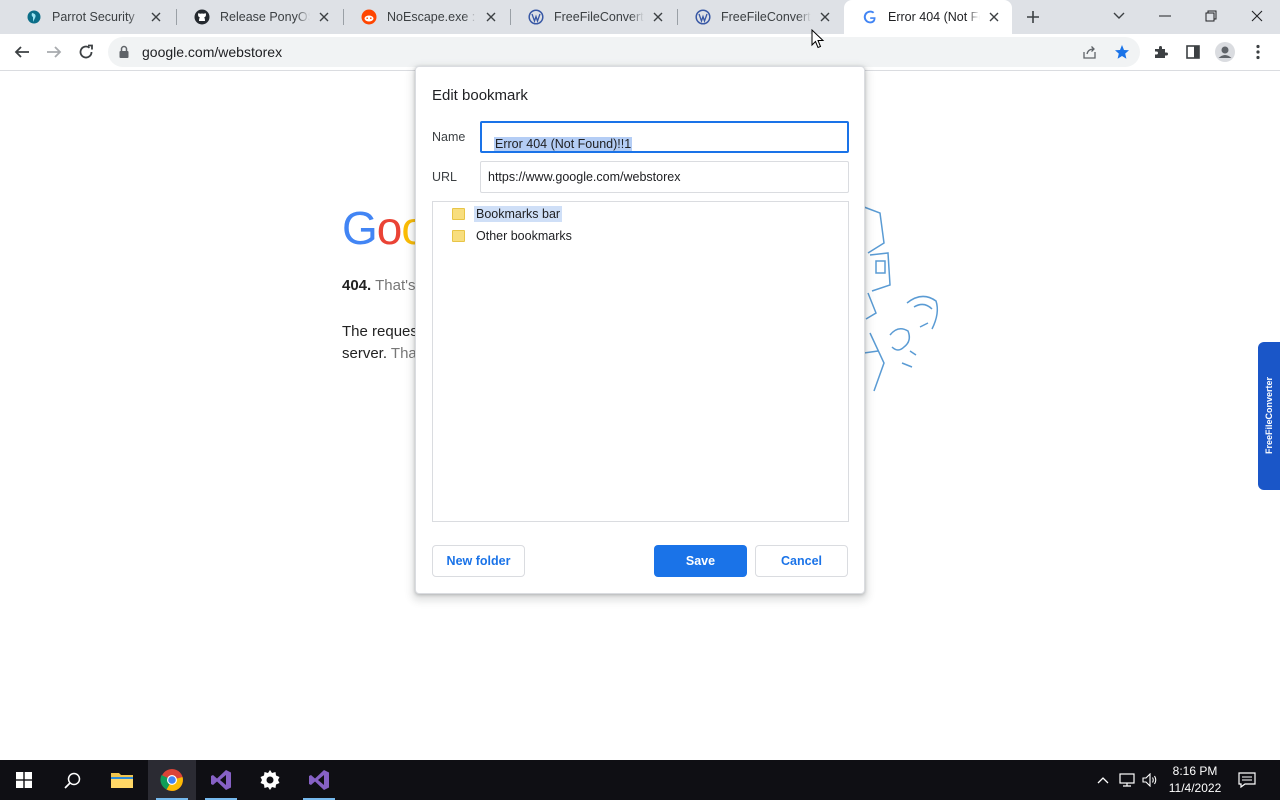 This screenshot has height=800, width=1280. I want to click on bookmark-url-input: https://www.google.com/webstorex, so click(664, 177).